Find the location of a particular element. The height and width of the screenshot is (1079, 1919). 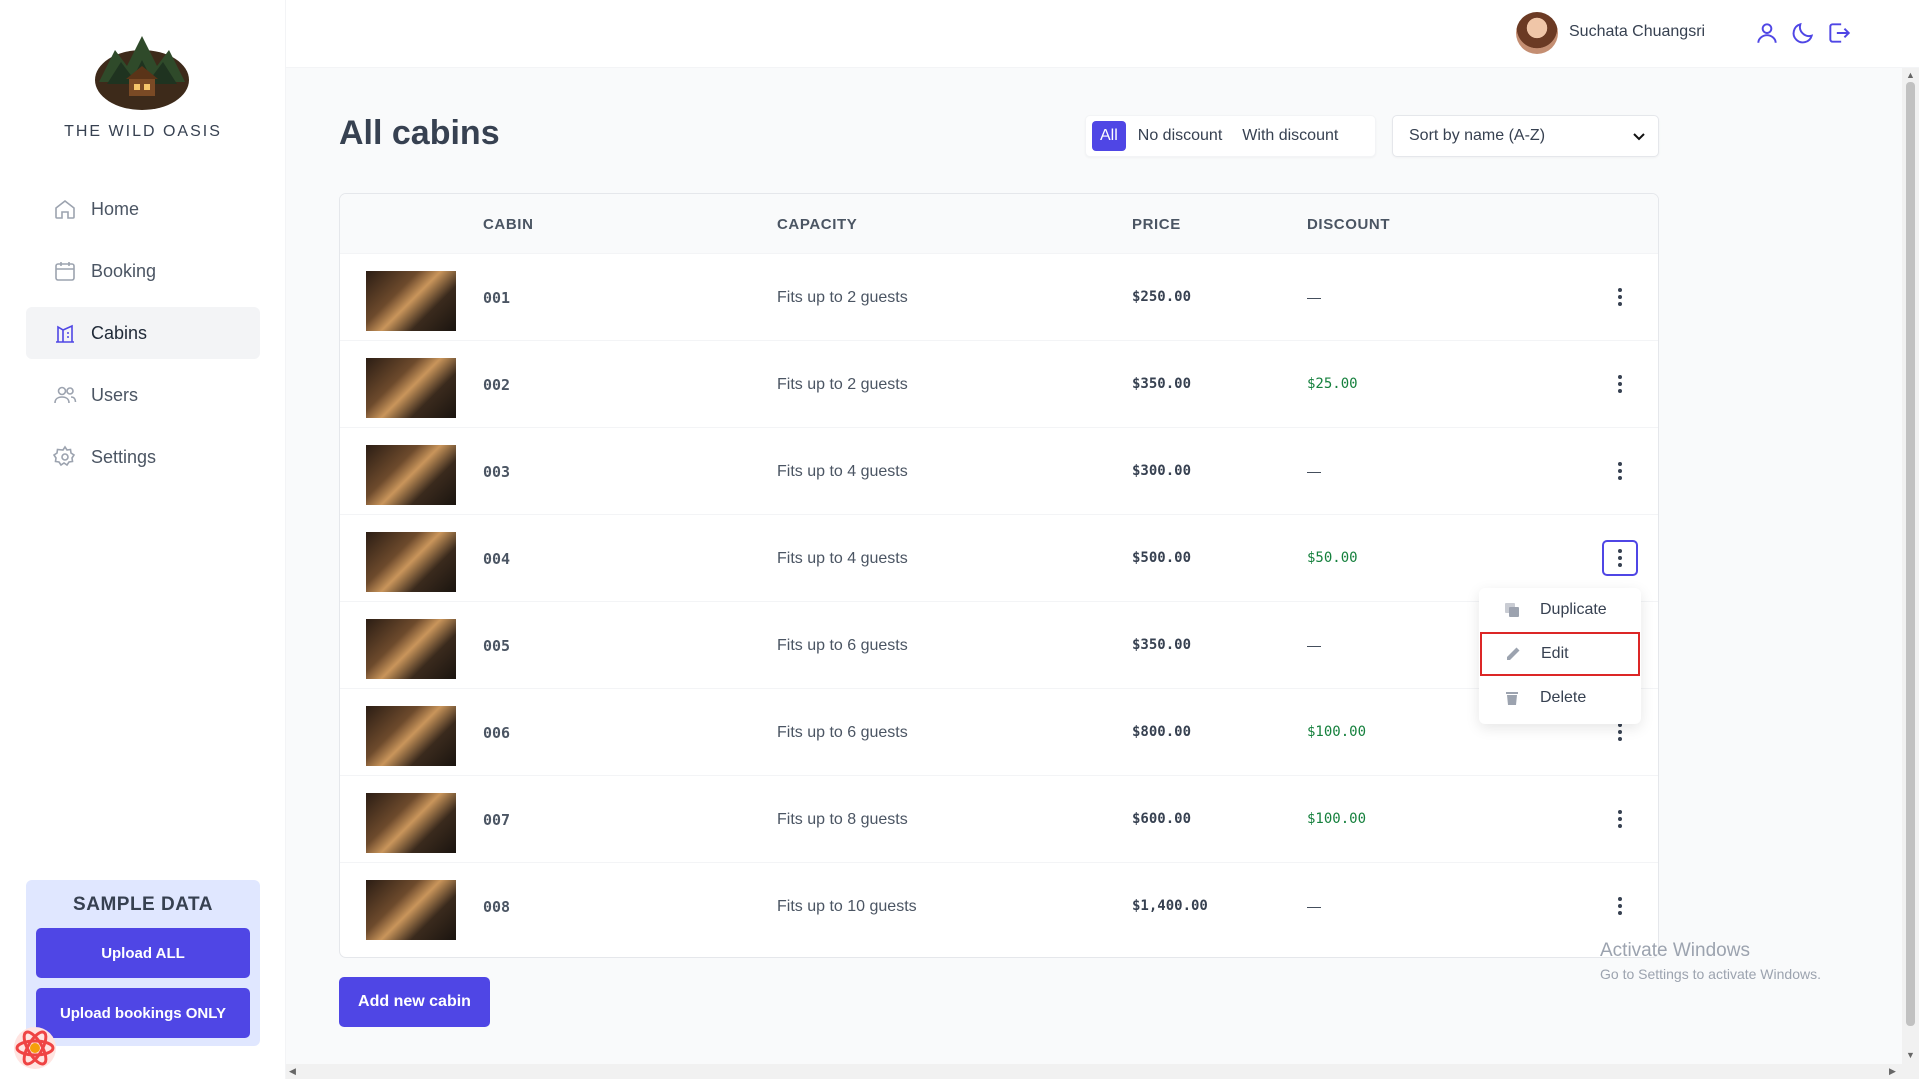

row-menu-button-open is located at coordinates (1620, 558).